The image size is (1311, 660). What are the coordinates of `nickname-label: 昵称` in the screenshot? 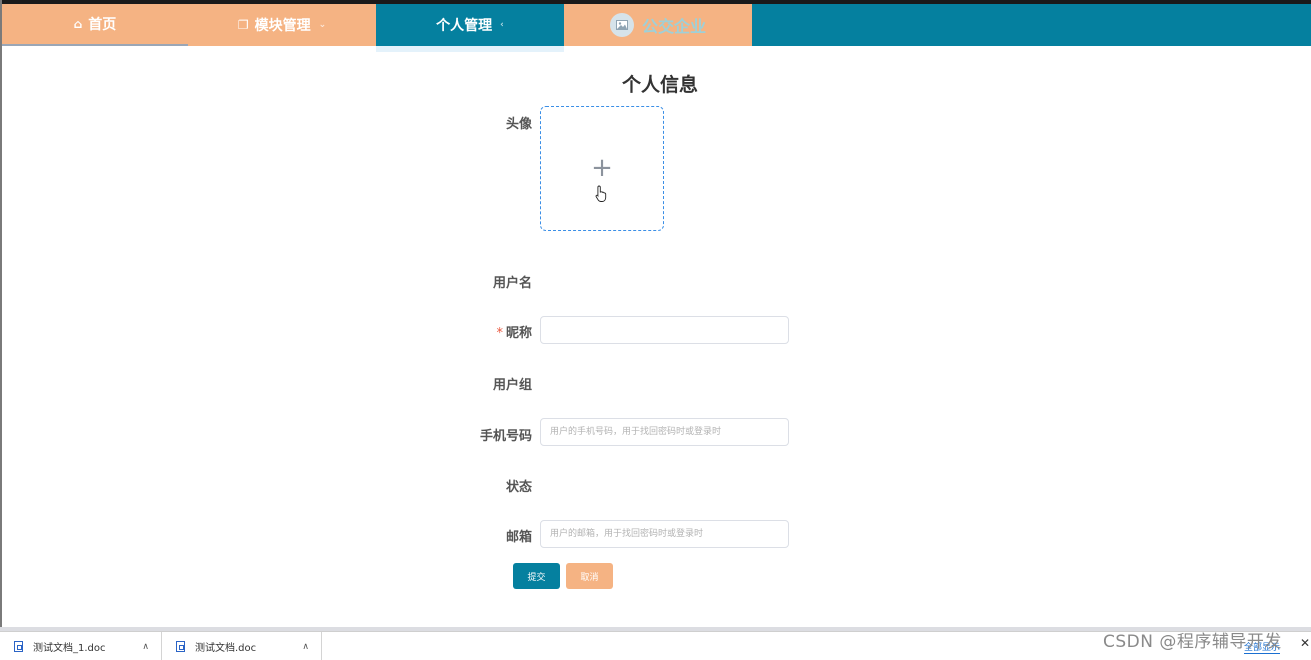 It's located at (518, 333).